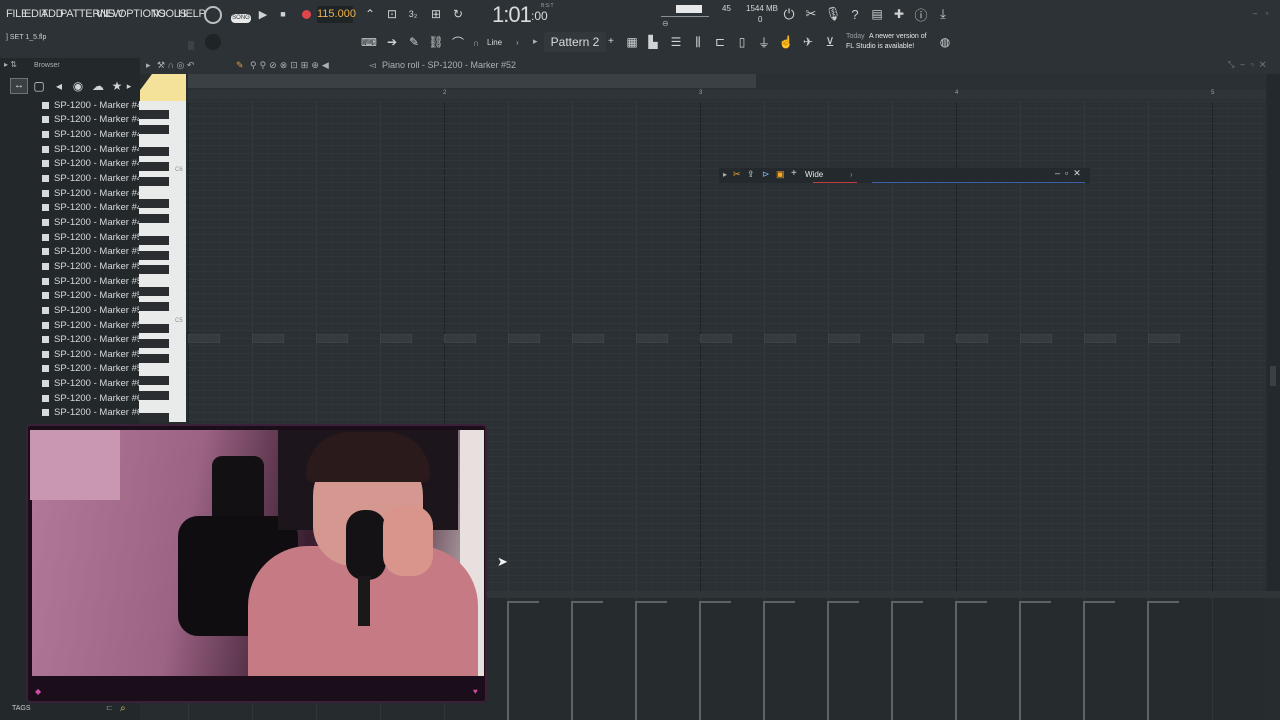  I want to click on snap-value: Line, so click(494, 42).